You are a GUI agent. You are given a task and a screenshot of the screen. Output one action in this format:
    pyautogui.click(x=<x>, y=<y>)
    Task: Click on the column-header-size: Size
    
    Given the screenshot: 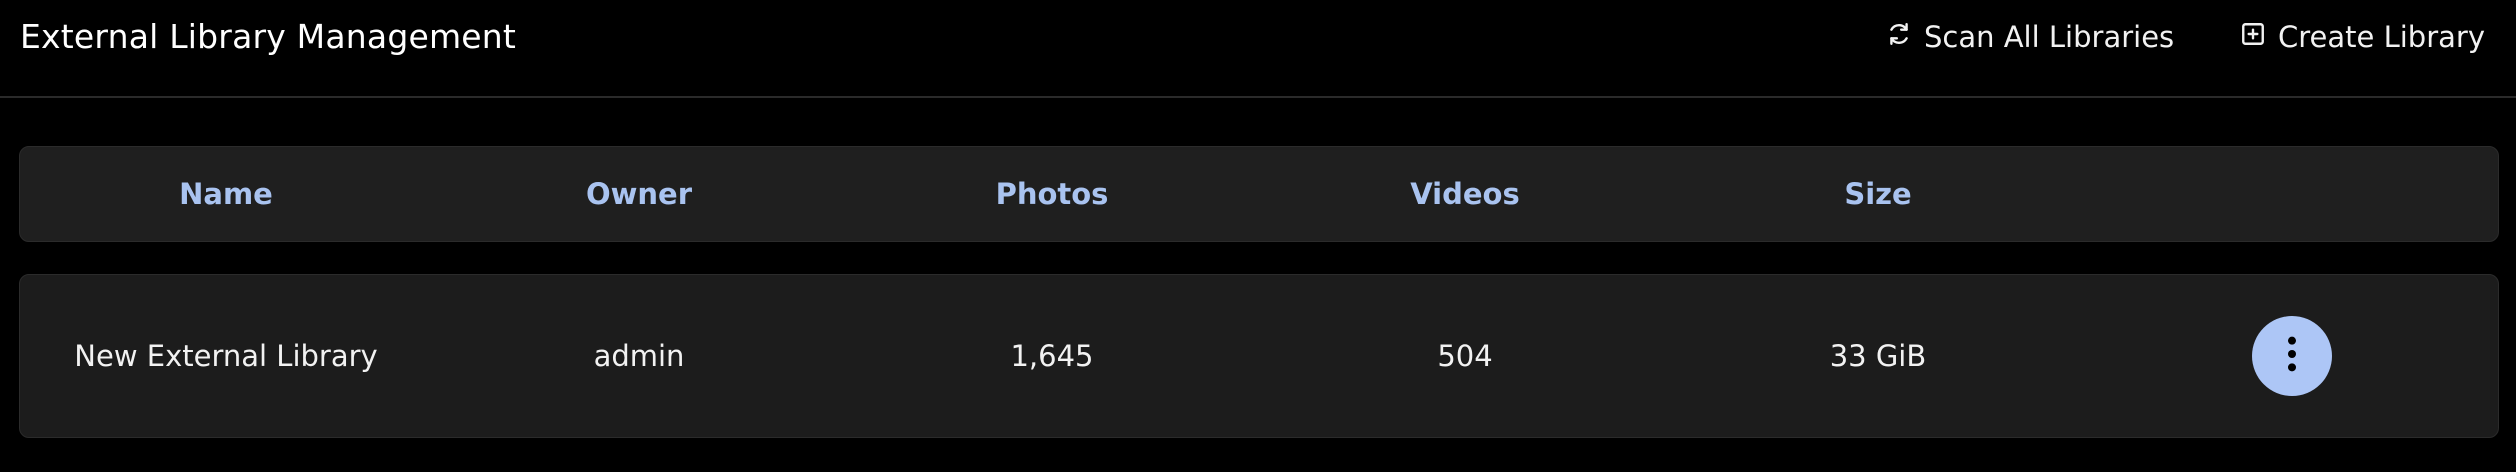 What is the action you would take?
    pyautogui.click(x=1878, y=194)
    